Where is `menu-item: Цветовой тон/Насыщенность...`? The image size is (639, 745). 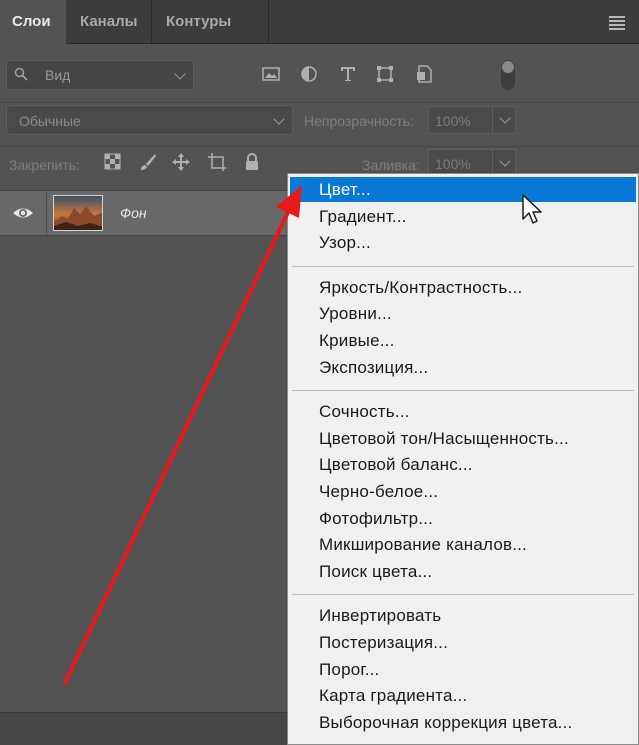 menu-item: Цветовой тон/Насыщенность... is located at coordinates (463, 438).